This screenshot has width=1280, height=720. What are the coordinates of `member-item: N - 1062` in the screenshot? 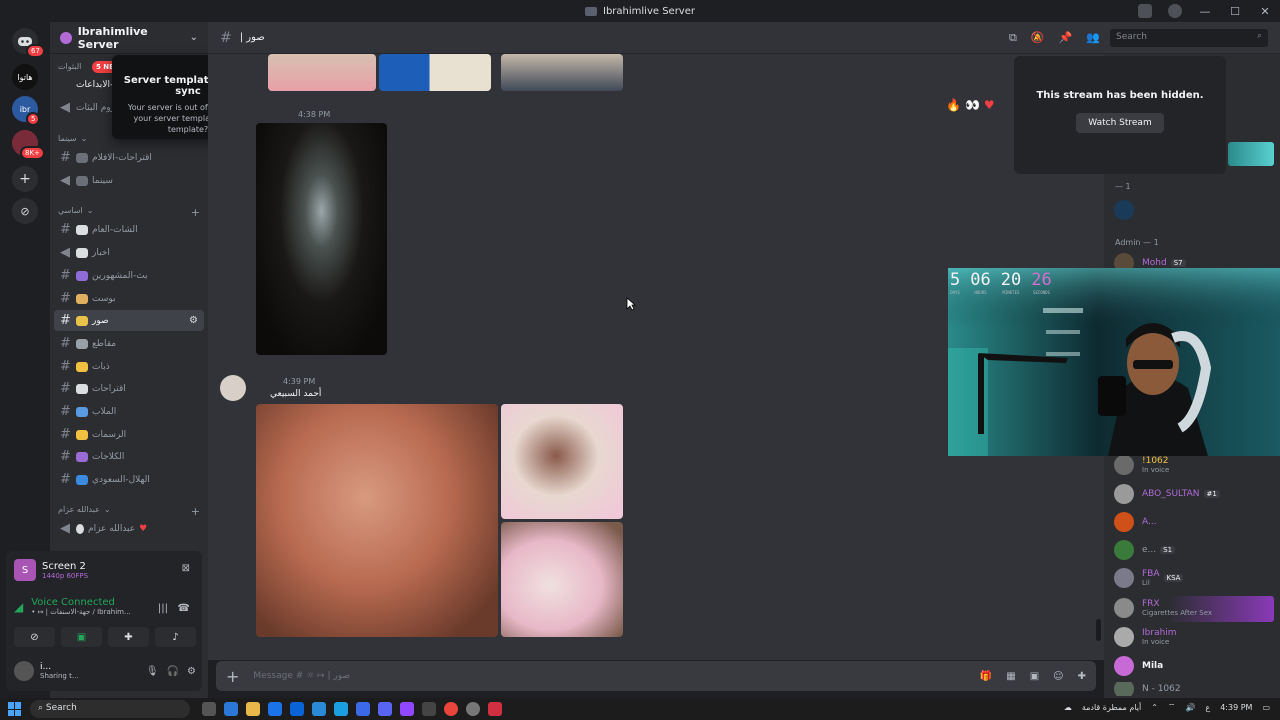 It's located at (1196, 689).